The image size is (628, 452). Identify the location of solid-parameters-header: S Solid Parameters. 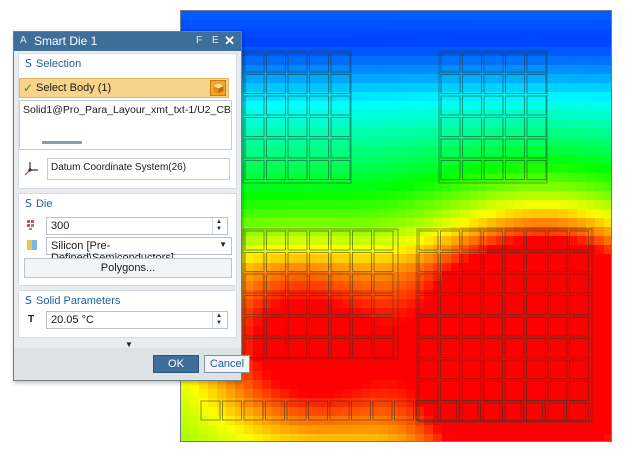
(72, 300).